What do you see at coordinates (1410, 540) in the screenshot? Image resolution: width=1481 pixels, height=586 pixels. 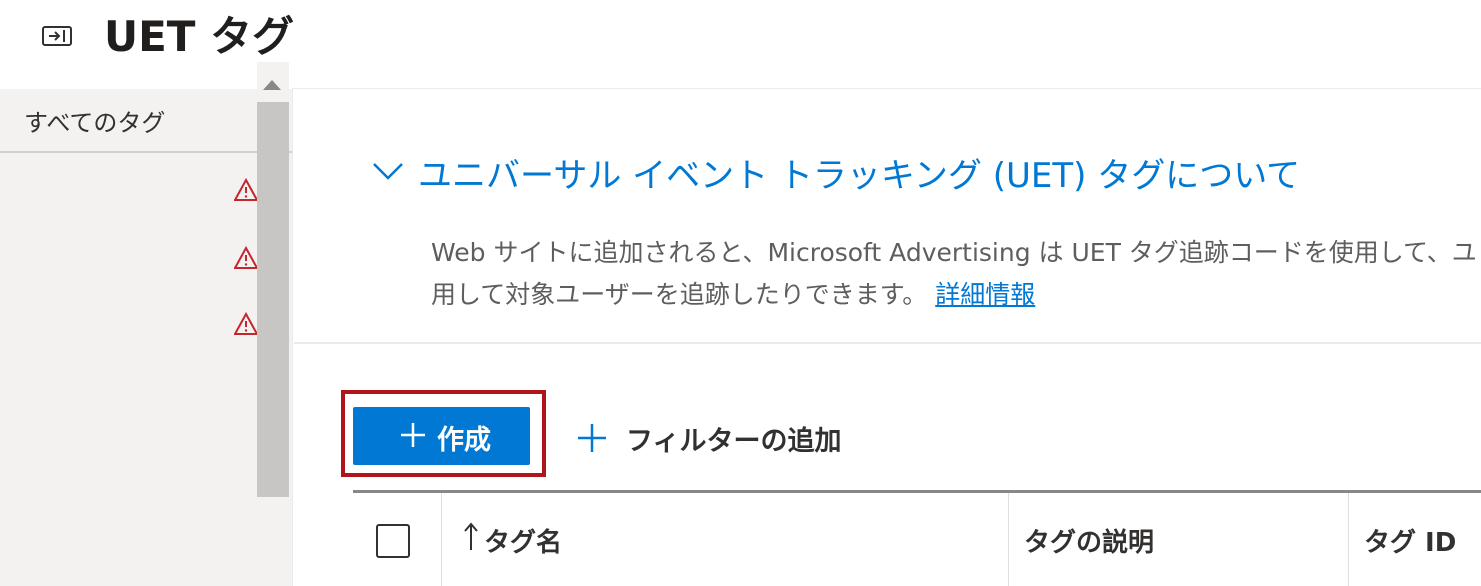 I see `column-header-tag-id: タグ ID` at bounding box center [1410, 540].